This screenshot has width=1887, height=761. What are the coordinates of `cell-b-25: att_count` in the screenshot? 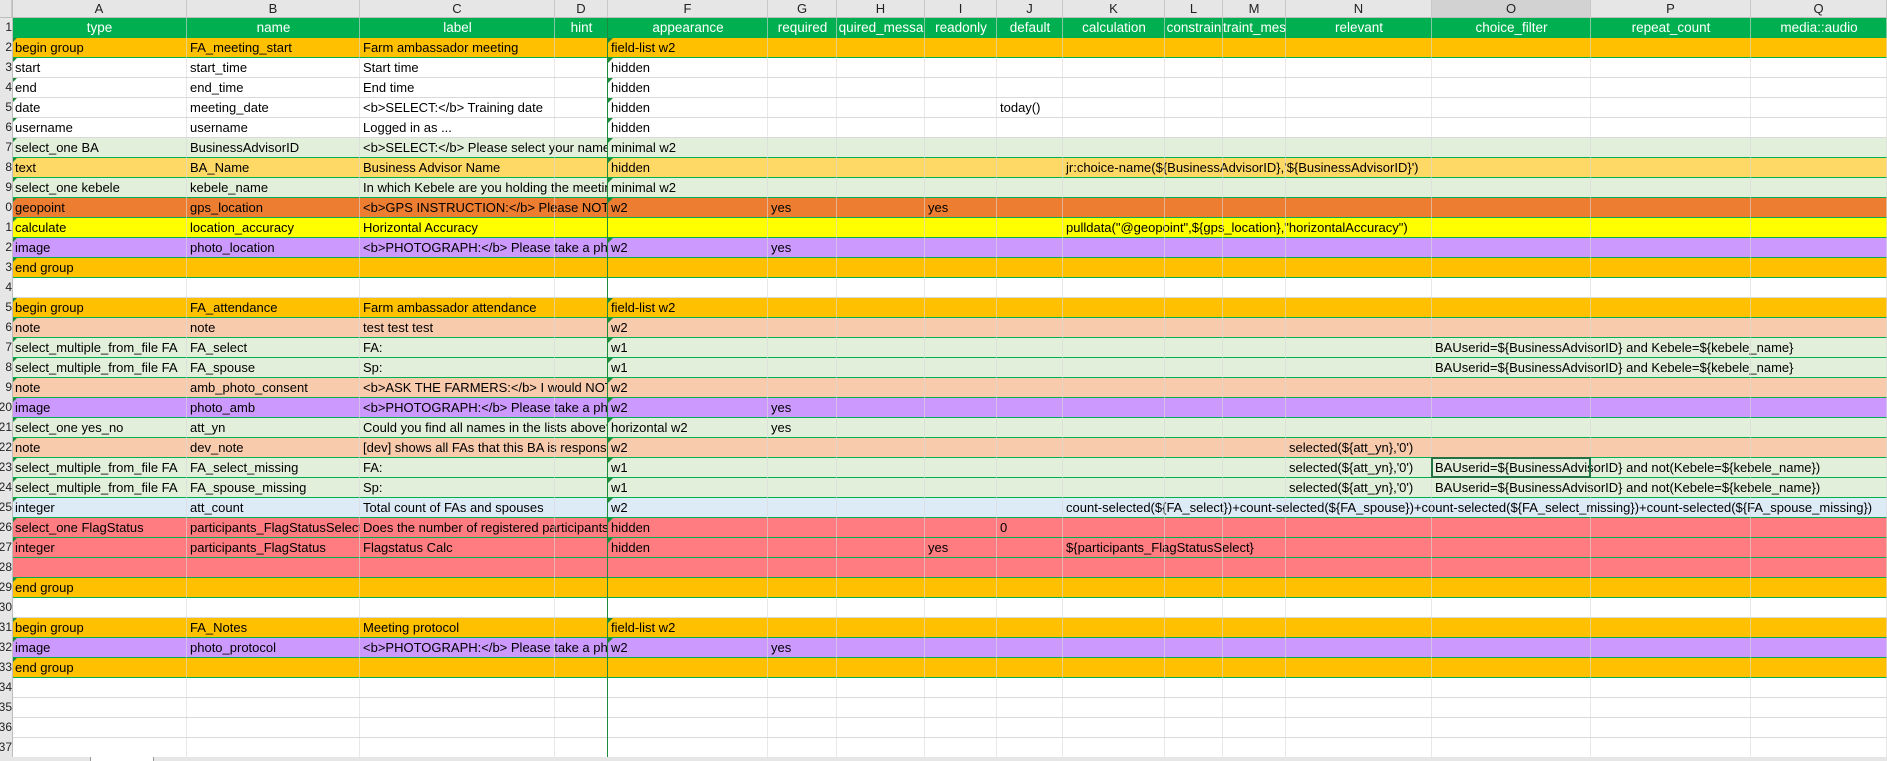 It's located at (273, 507).